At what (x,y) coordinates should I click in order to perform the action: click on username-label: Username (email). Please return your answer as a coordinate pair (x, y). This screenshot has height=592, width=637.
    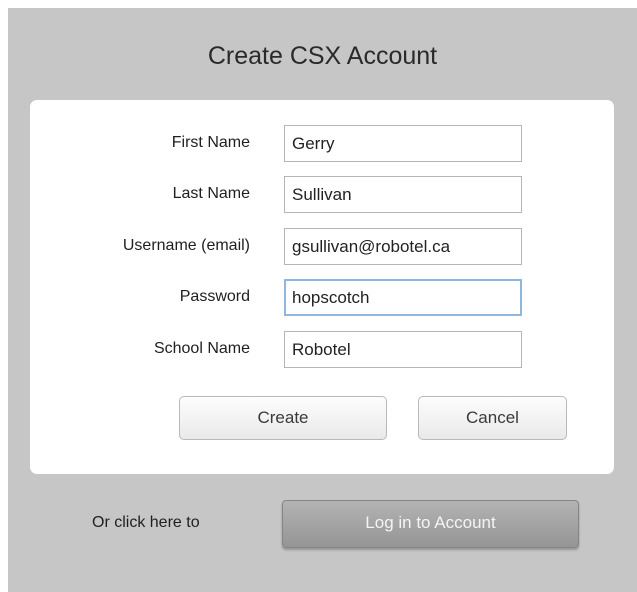
    Looking at the image, I should click on (186, 245).